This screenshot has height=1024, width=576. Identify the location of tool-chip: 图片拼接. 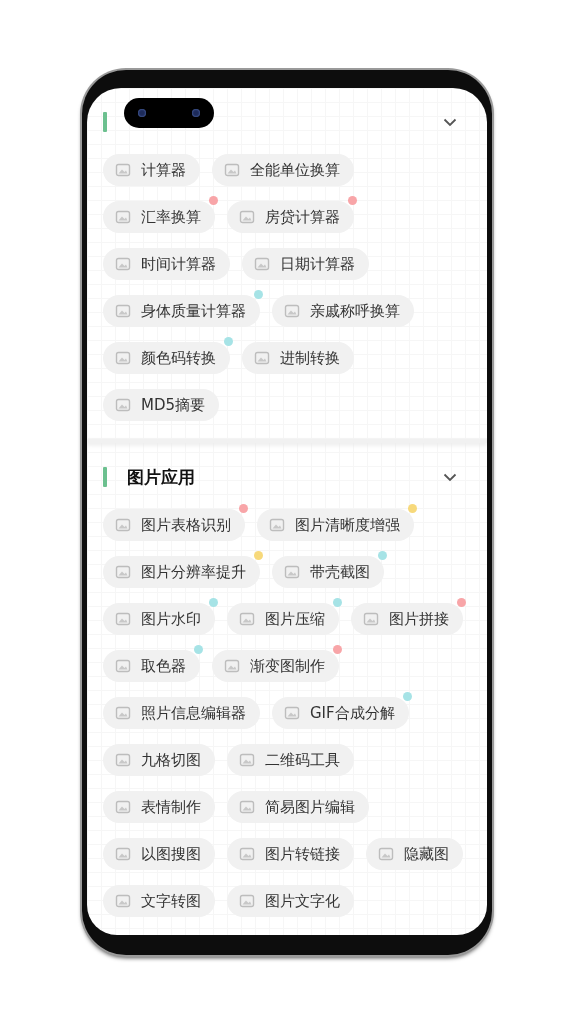
(407, 619).